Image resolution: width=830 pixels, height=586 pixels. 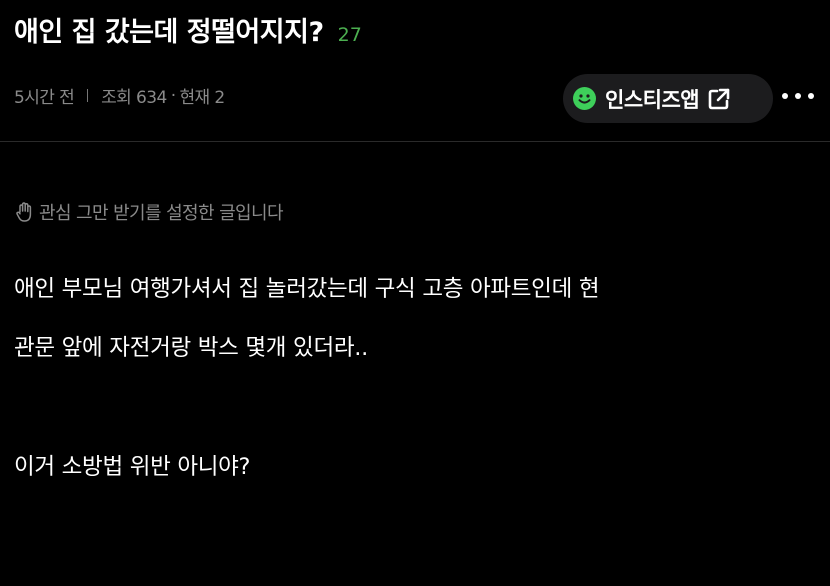 I want to click on app-button-label: 인스티즈앱, so click(x=652, y=99).